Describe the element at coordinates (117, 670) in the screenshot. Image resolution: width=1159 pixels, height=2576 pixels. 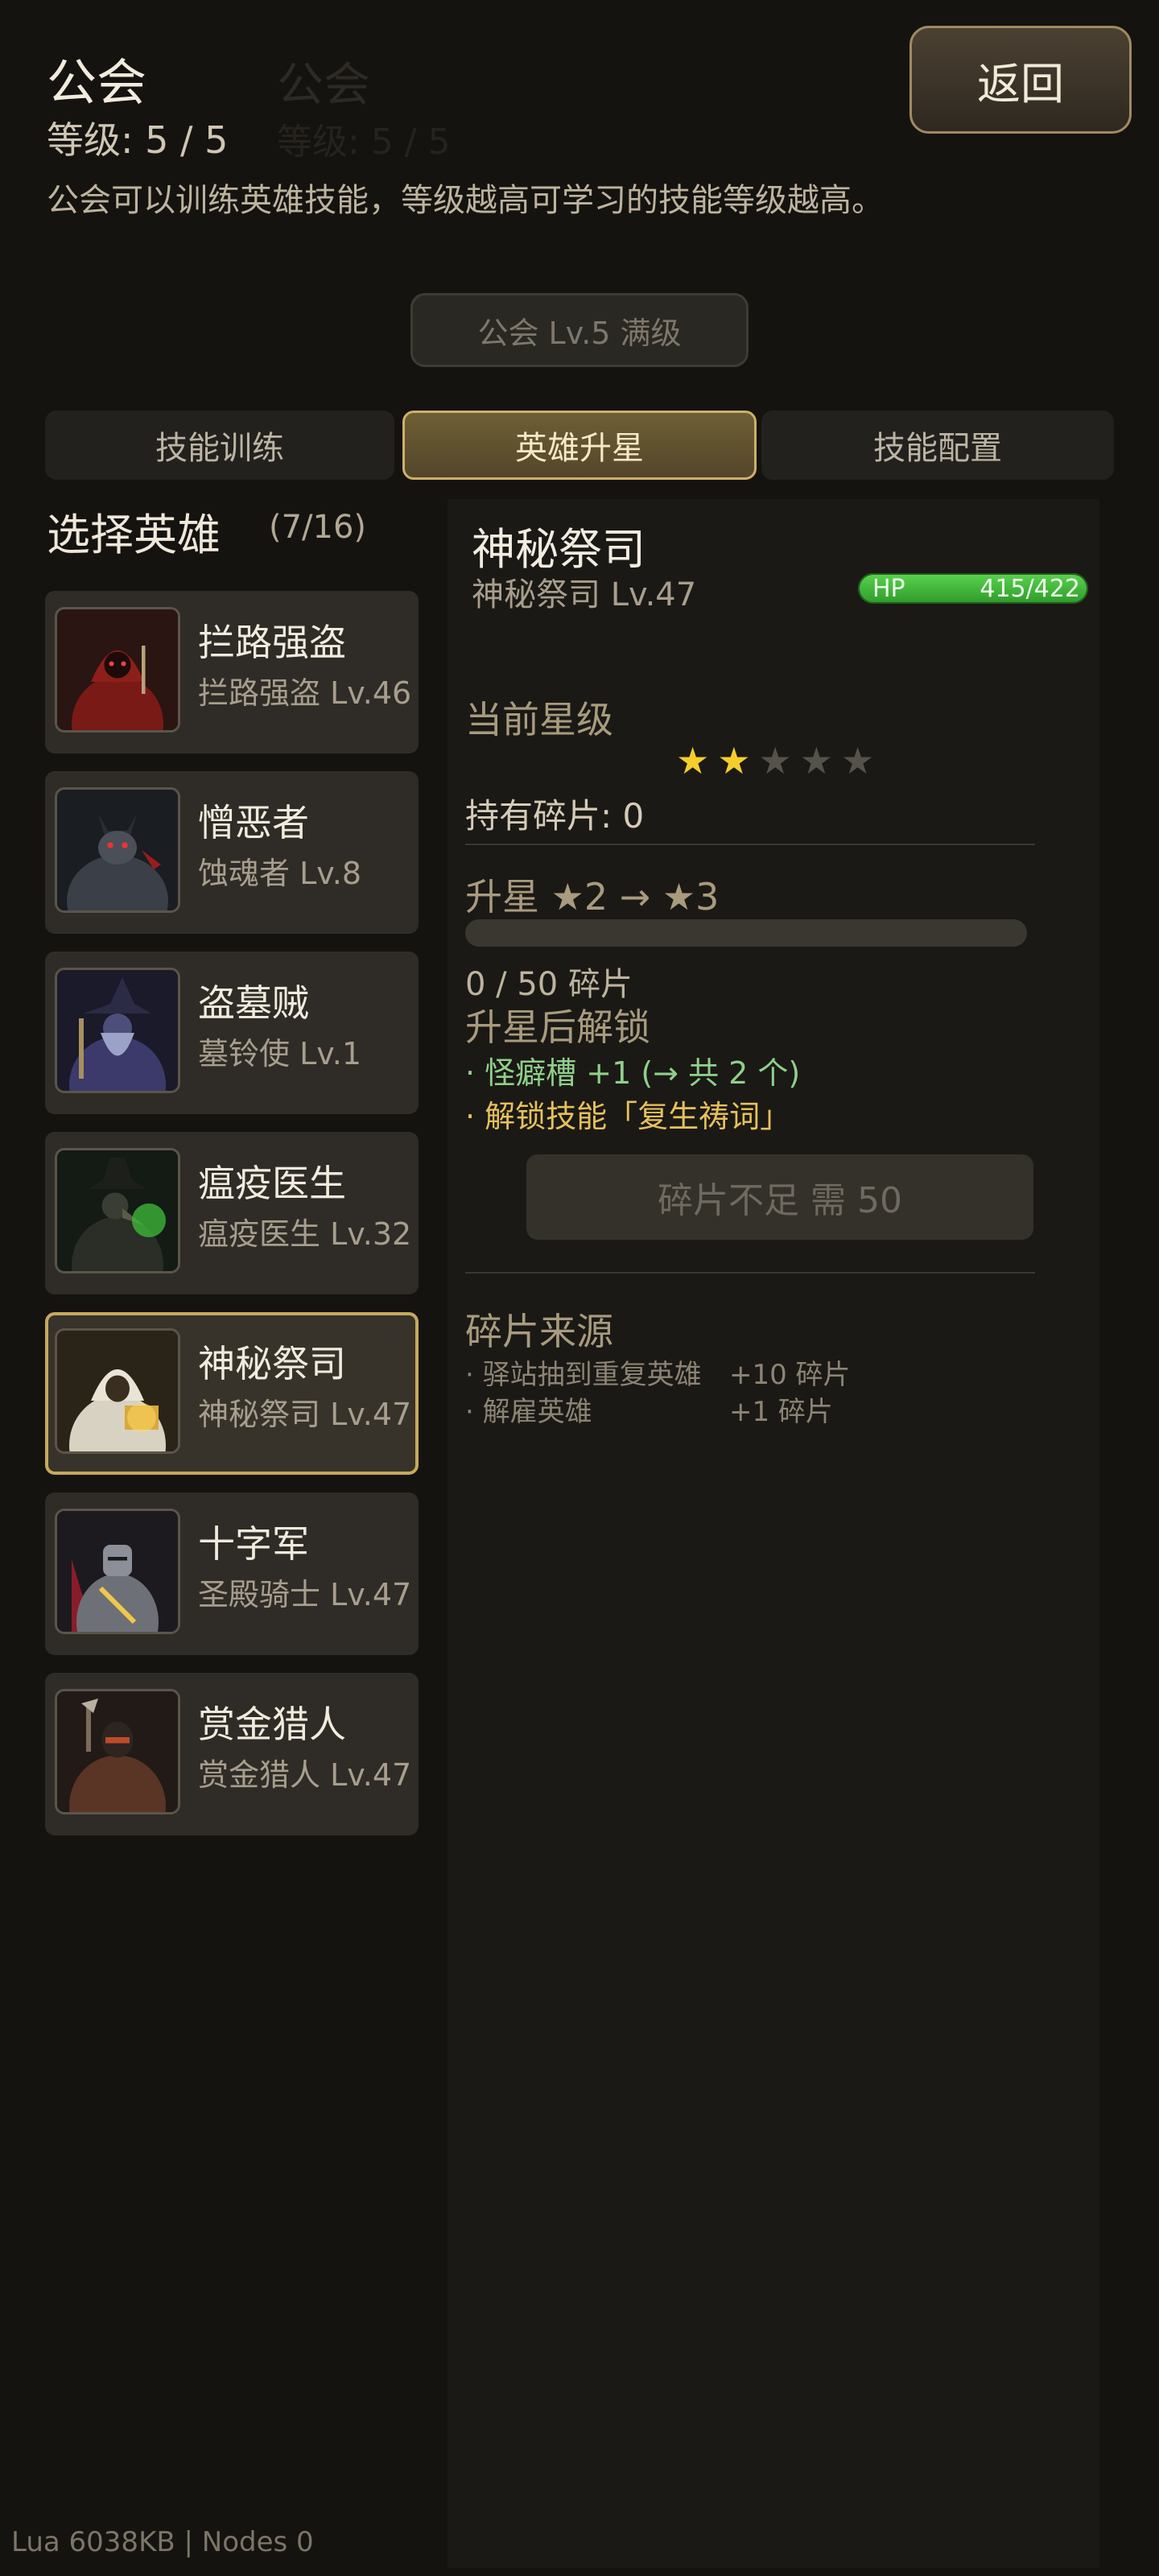
I see `bandit-portrait-icon` at that location.